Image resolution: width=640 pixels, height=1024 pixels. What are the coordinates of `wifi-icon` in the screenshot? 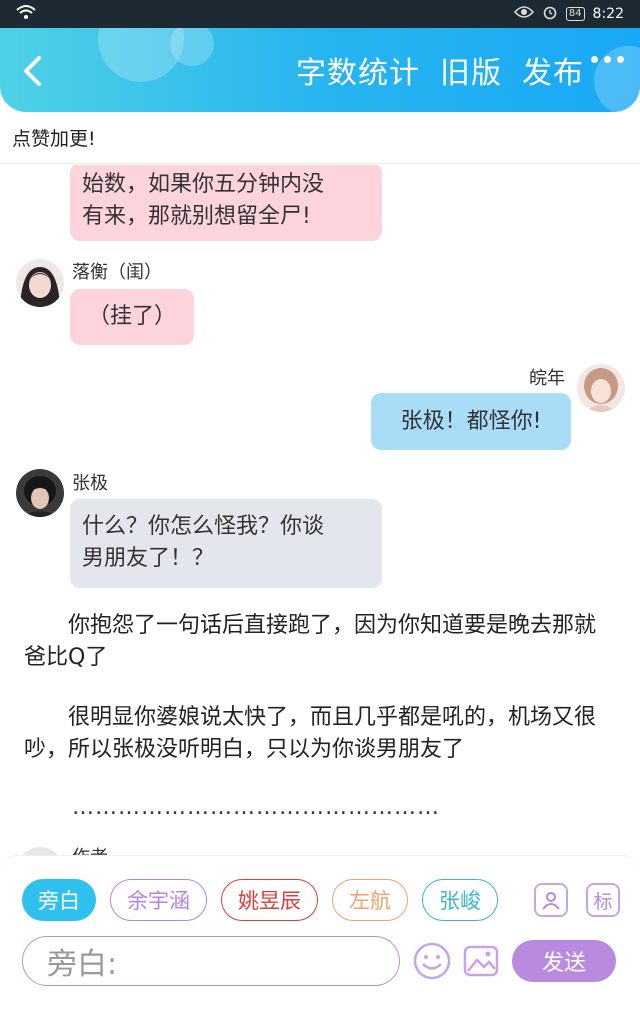 It's located at (26, 14).